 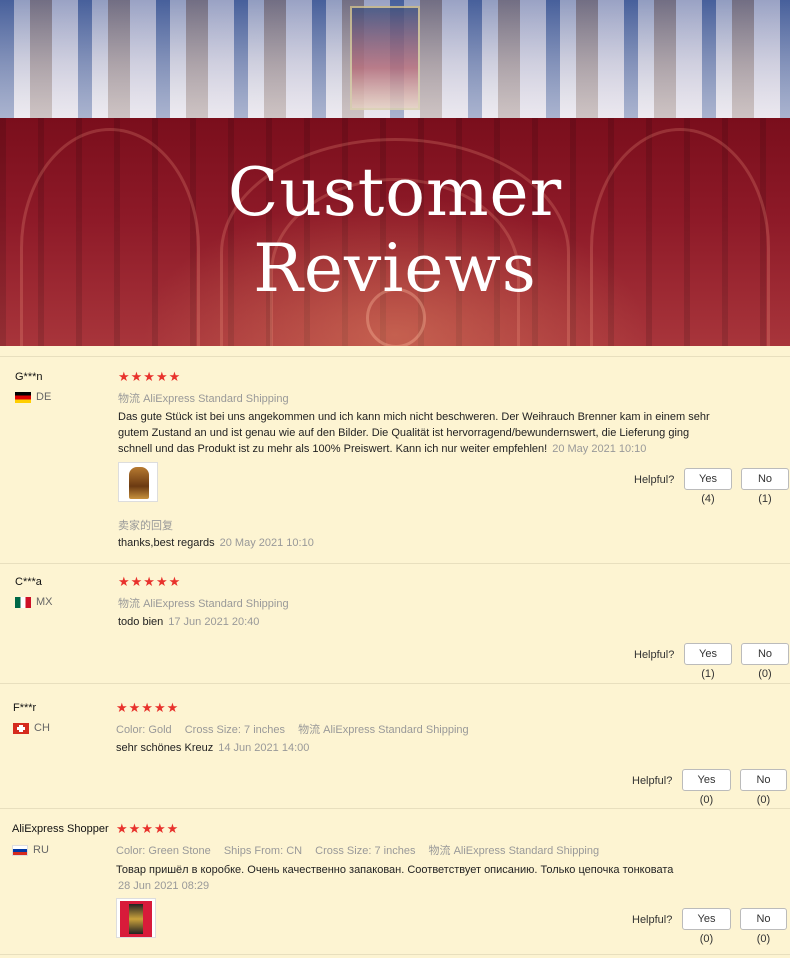 I want to click on country-code: RU, so click(x=41, y=850).